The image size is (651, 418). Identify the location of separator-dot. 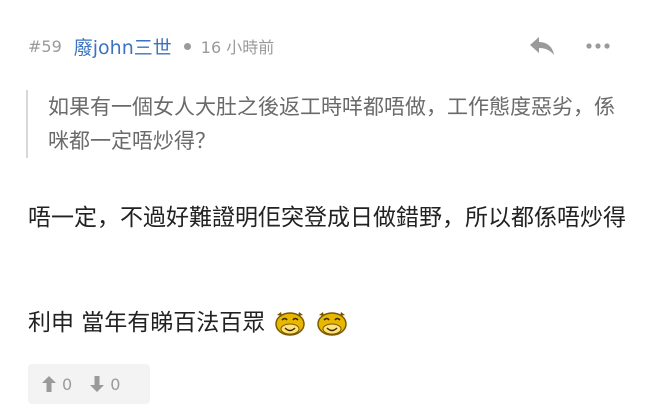
(187, 46).